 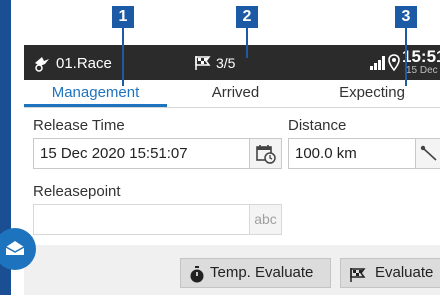 What do you see at coordinates (247, 17) in the screenshot?
I see `callout-2: 2` at bounding box center [247, 17].